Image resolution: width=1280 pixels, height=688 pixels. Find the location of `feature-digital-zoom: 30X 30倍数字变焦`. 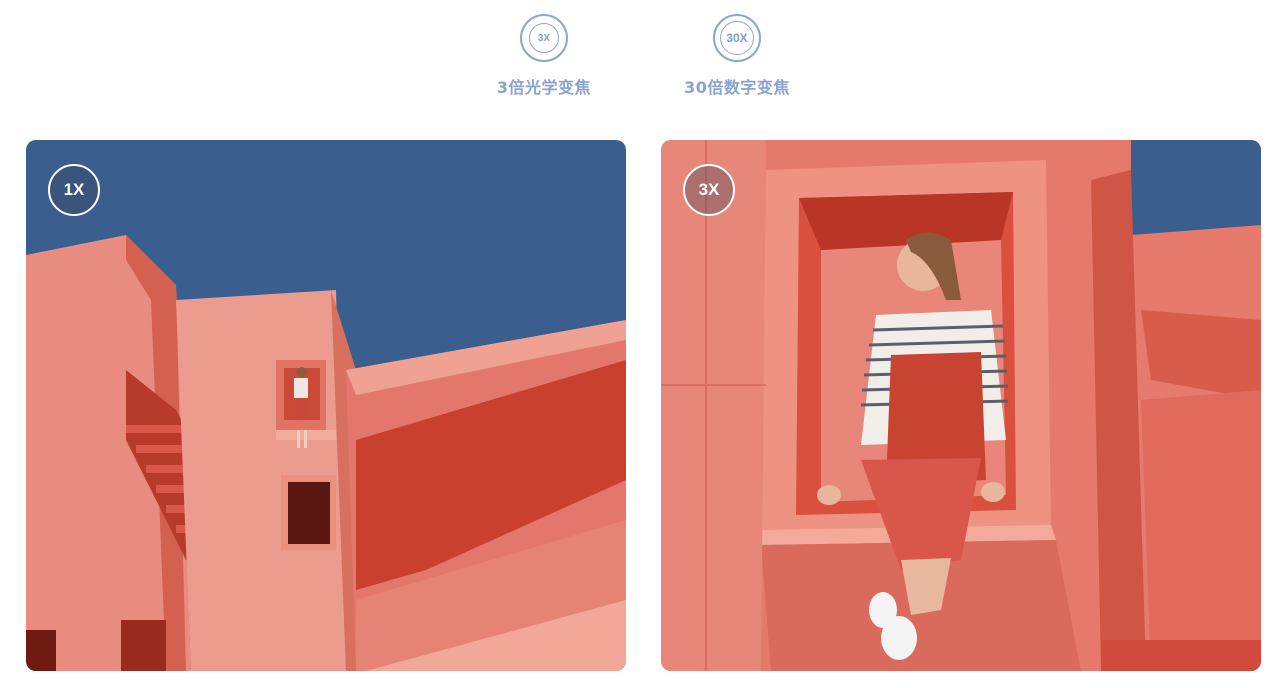

feature-digital-zoom: 30X 30倍数字变焦 is located at coordinates (737, 56).